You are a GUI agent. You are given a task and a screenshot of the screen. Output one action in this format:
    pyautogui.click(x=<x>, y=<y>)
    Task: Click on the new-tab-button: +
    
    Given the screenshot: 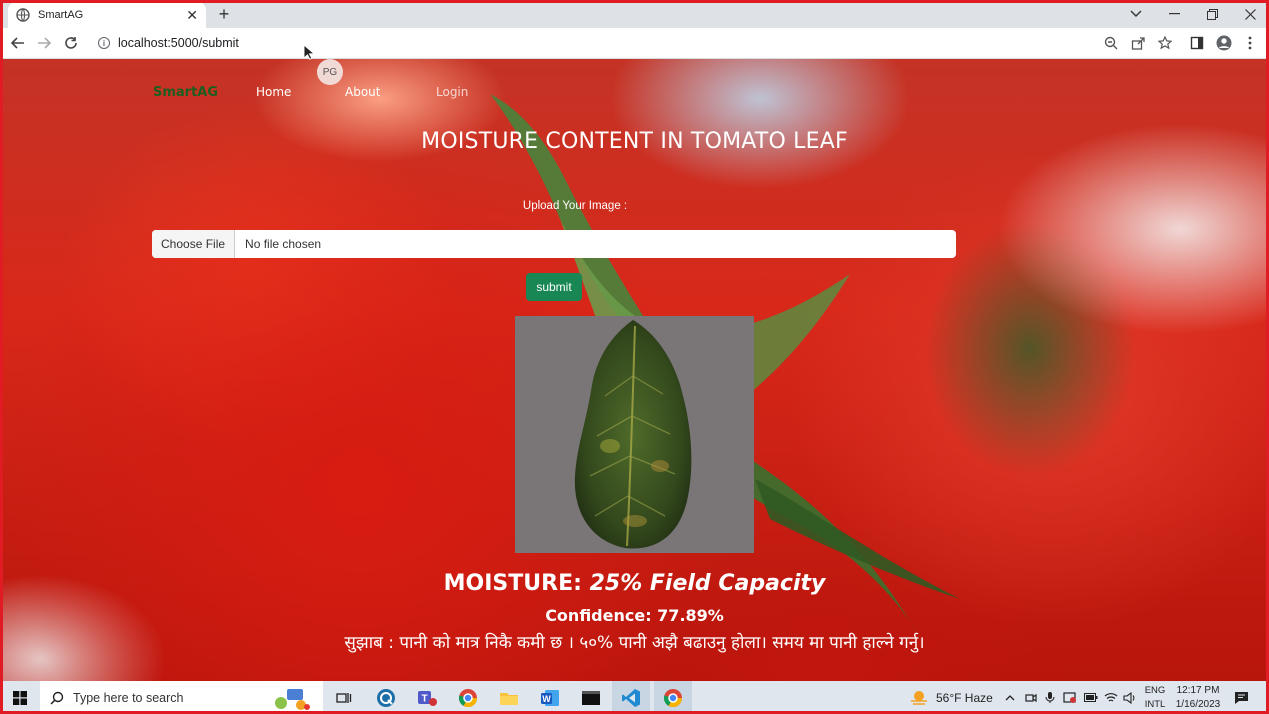 What is the action you would take?
    pyautogui.click(x=224, y=14)
    